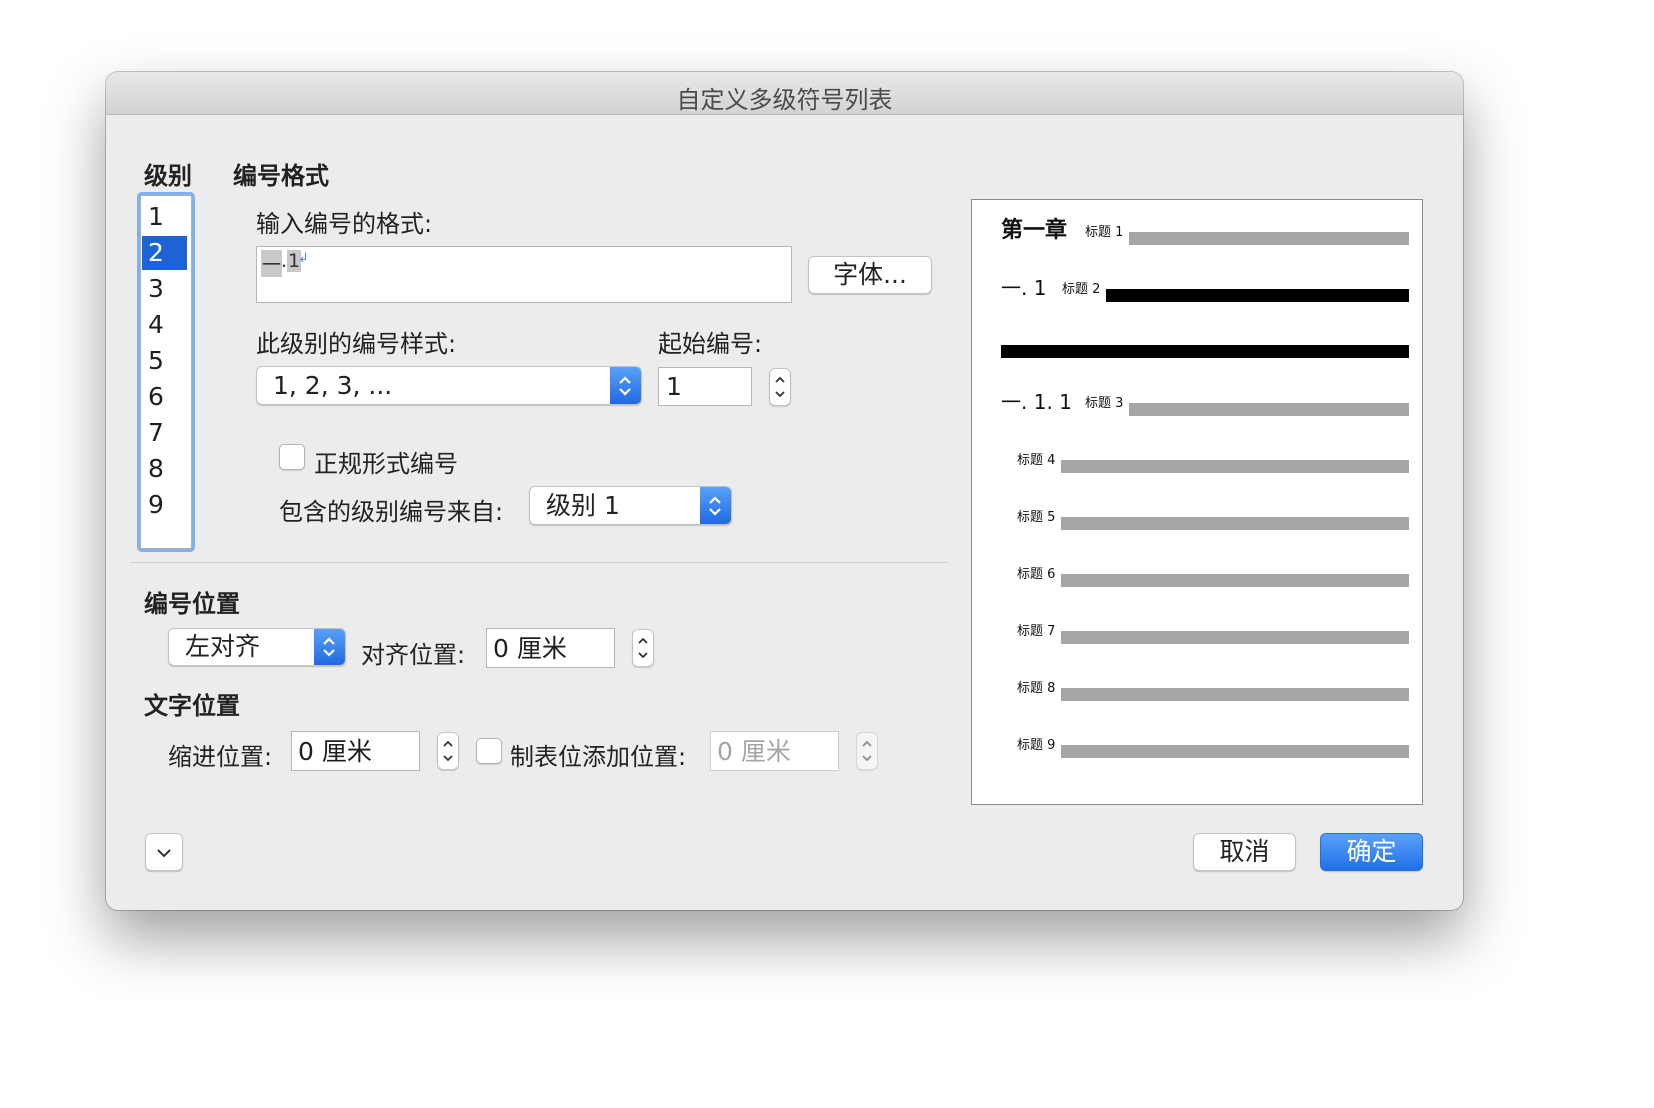 The image size is (1654, 1108). Describe the element at coordinates (1036, 460) in the screenshot. I see `preview-heading-label: 标题 4` at that location.